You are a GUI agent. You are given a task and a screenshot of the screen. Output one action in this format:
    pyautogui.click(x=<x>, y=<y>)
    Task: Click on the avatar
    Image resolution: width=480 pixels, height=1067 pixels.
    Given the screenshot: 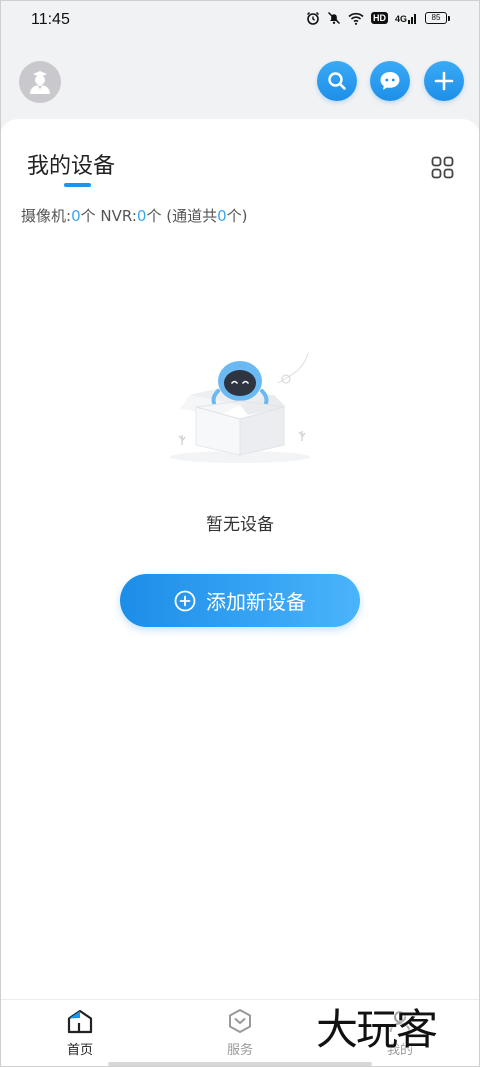 What is the action you would take?
    pyautogui.click(x=40, y=82)
    